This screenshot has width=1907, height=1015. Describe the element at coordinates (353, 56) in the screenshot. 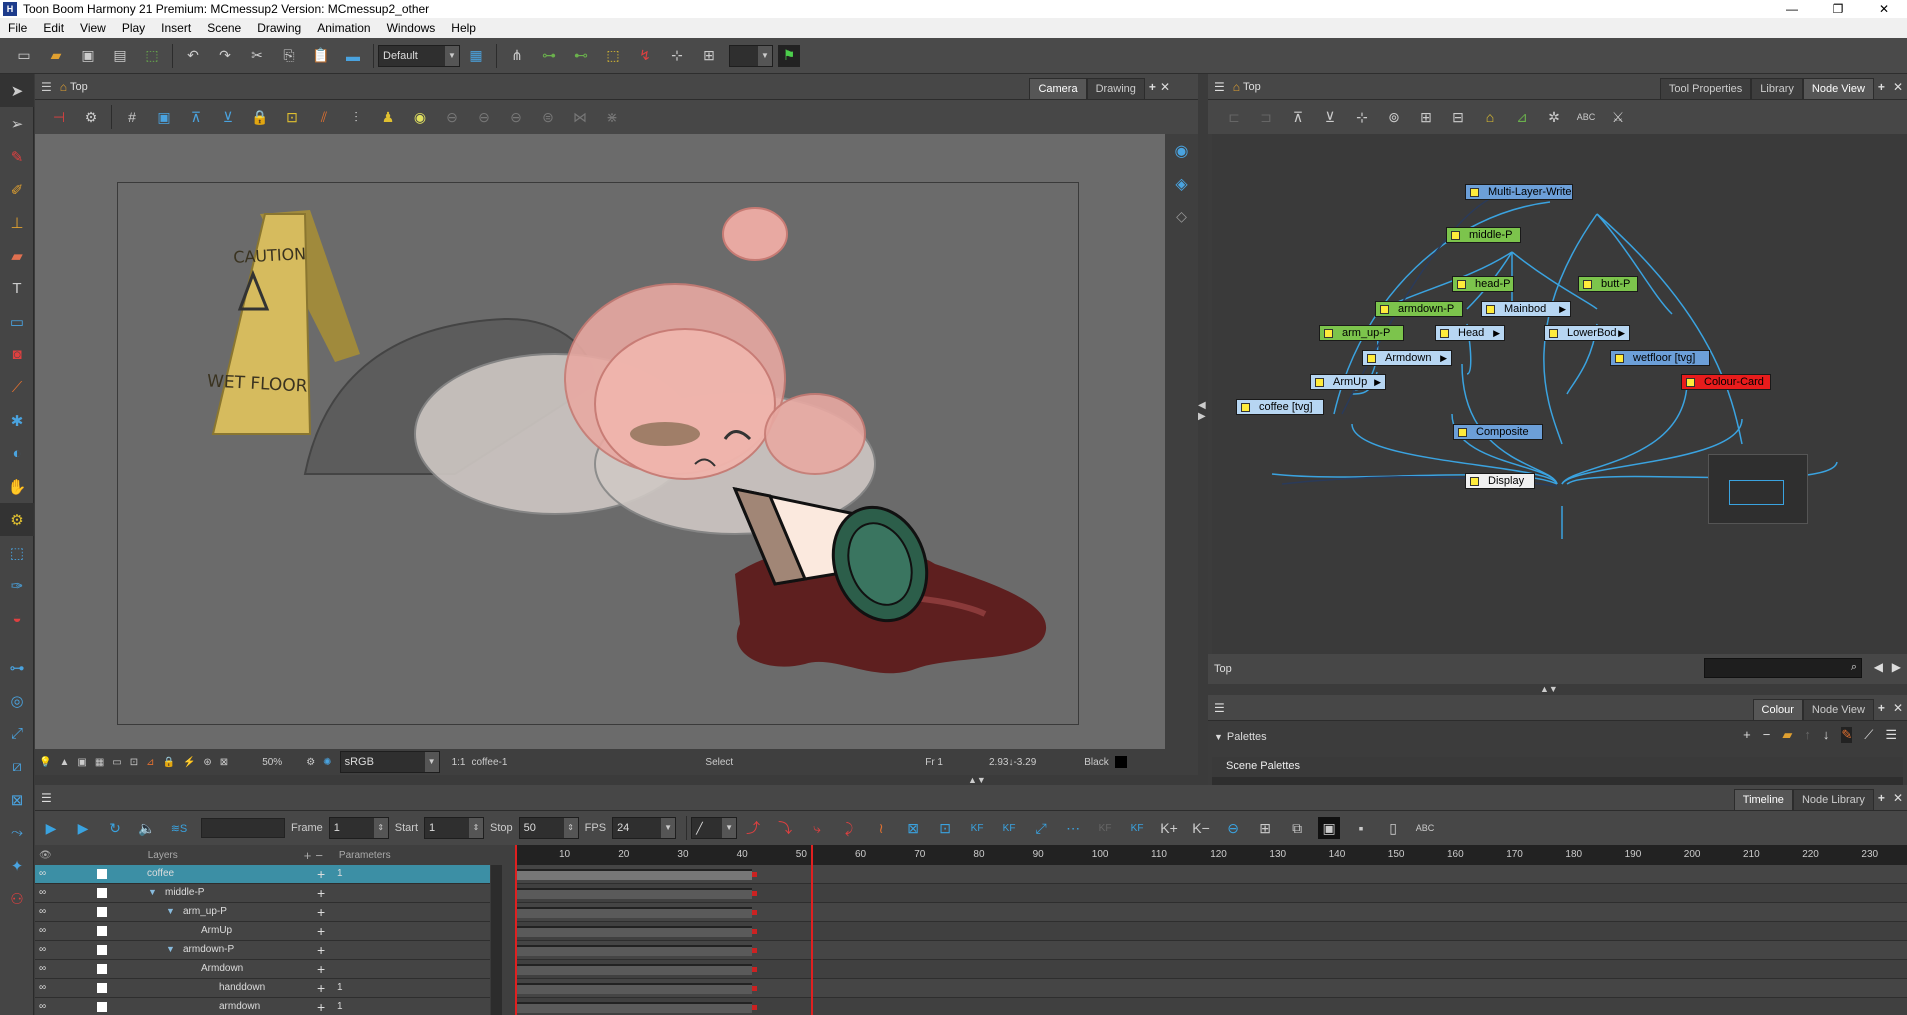

I see `workspace-icon: ▬` at that location.